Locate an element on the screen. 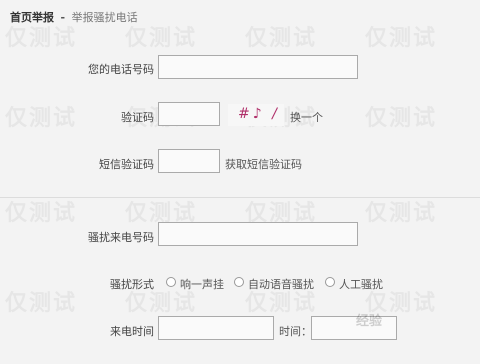 Image resolution: width=480 pixels, height=364 pixels. radio-auto-voice-label: 自动语音骚扰 is located at coordinates (281, 284).